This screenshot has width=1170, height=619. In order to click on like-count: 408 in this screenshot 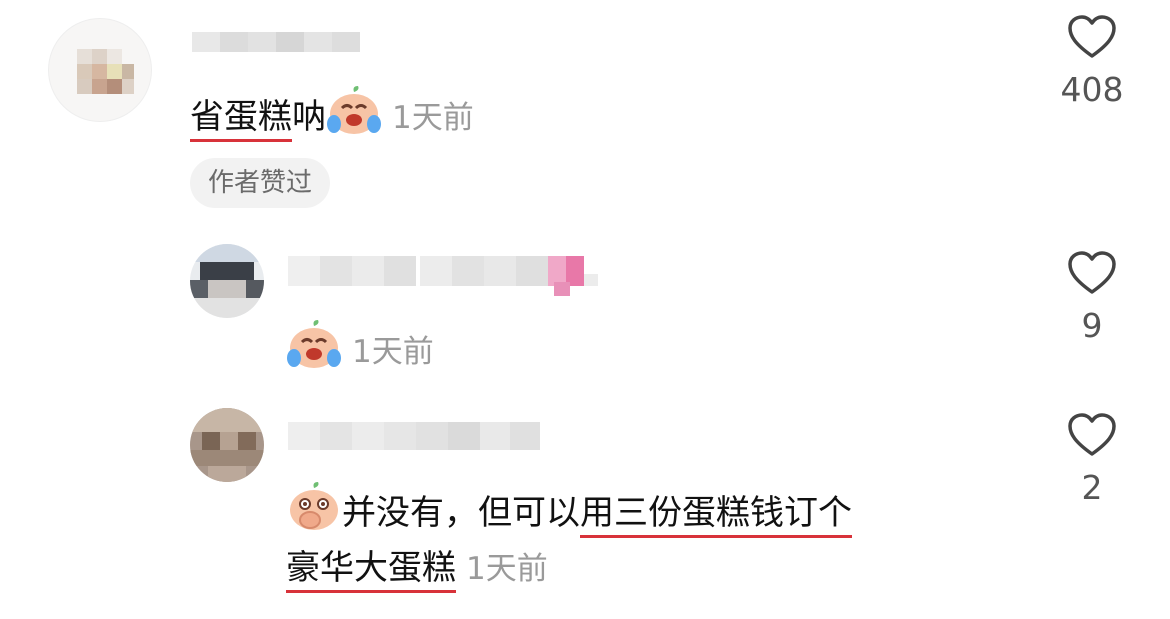, I will do `click(1092, 89)`.